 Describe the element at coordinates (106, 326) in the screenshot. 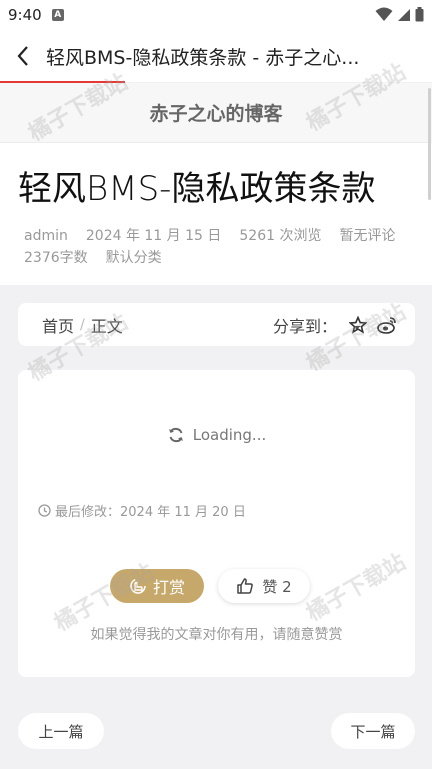

I see `breadcrumb-current: 正文` at that location.